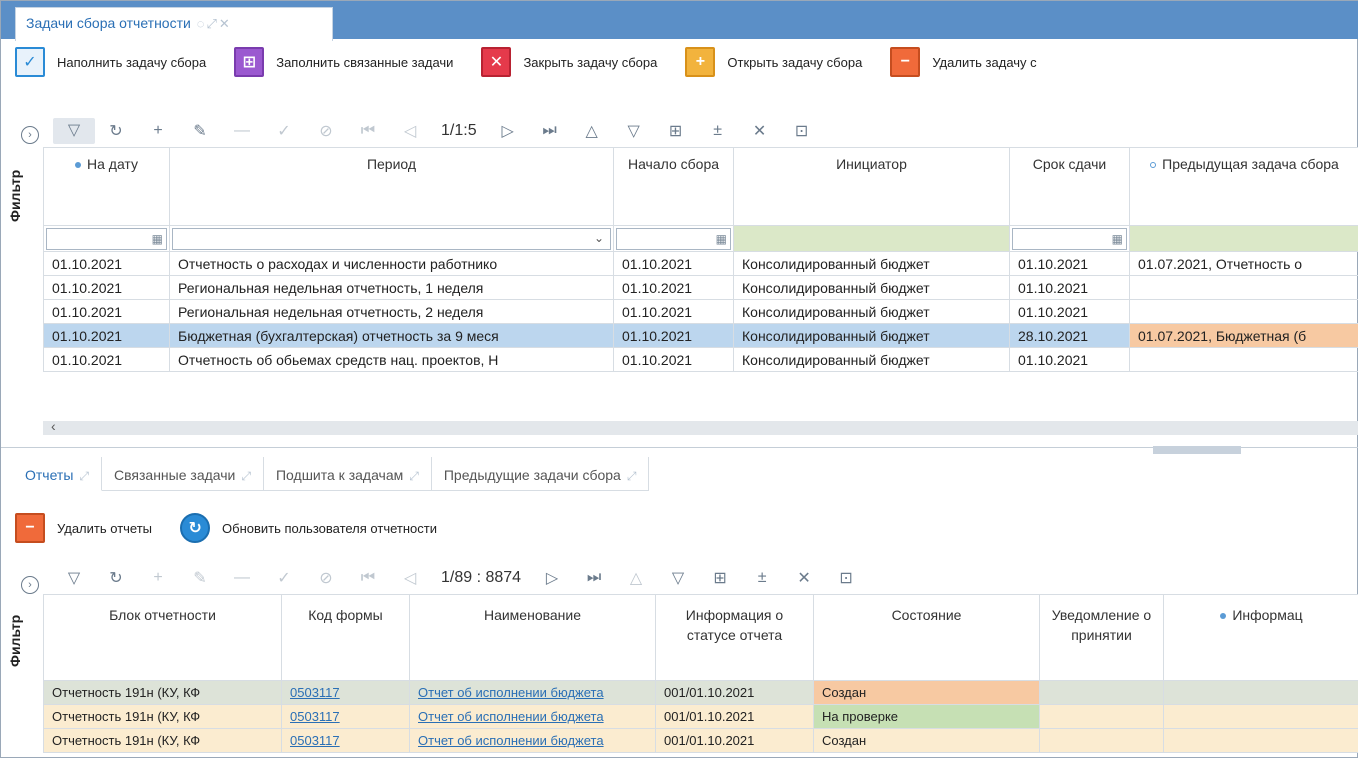 This screenshot has height=758, width=1358. What do you see at coordinates (343, 62) in the screenshot?
I see `fill-related-button: ⊞ Заполнить связанные задачи` at bounding box center [343, 62].